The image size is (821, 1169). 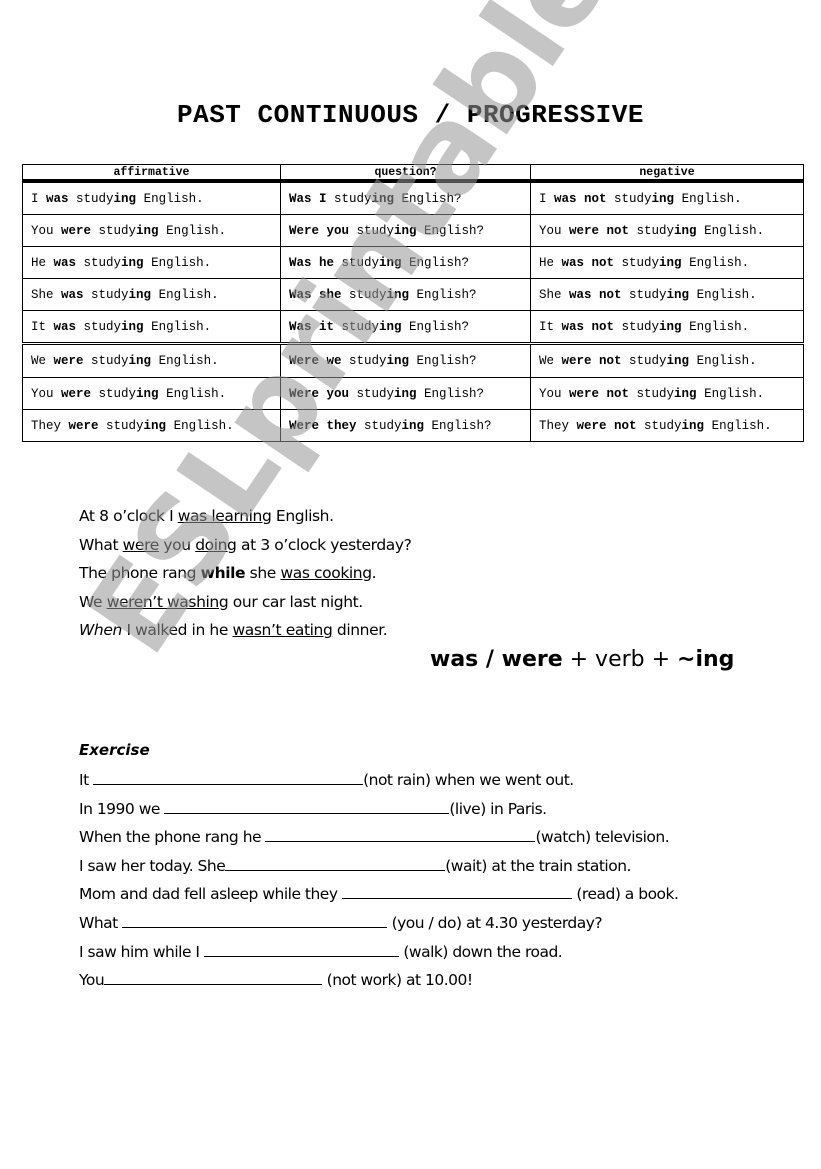 What do you see at coordinates (496, 659) in the screenshot?
I see `formula-auxiliary: was / were` at bounding box center [496, 659].